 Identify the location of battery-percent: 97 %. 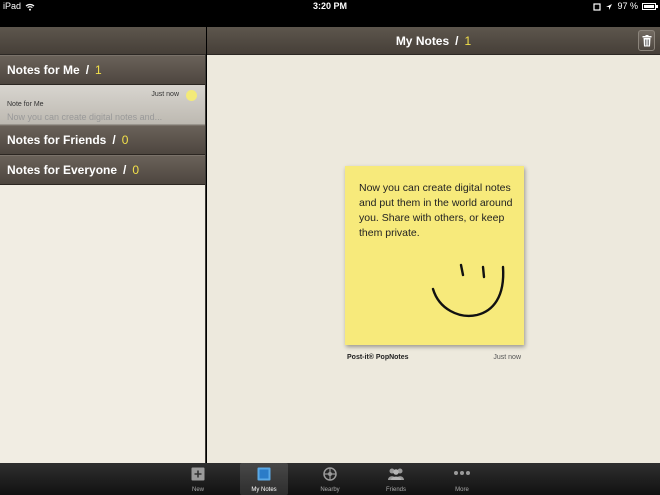
(627, 6).